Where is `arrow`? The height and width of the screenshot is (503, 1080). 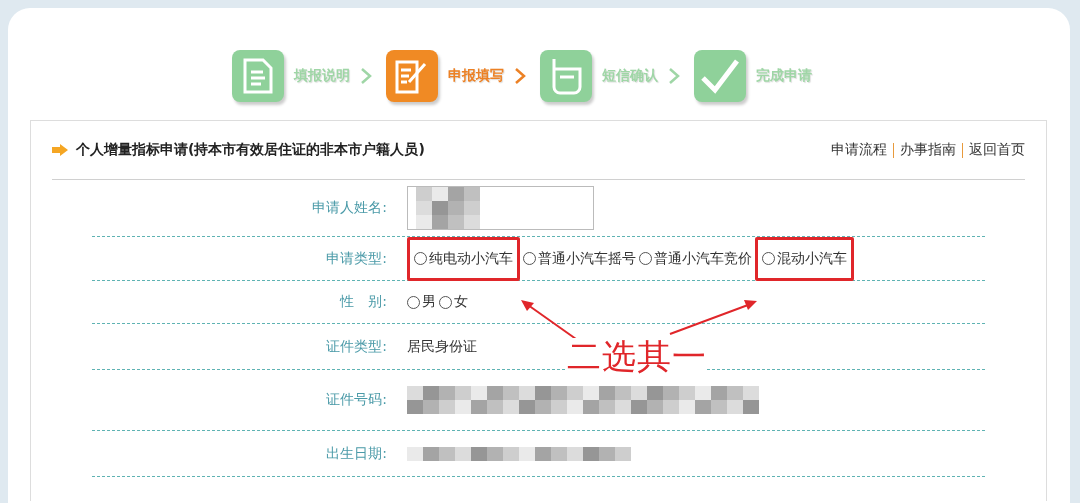 arrow is located at coordinates (549, 320).